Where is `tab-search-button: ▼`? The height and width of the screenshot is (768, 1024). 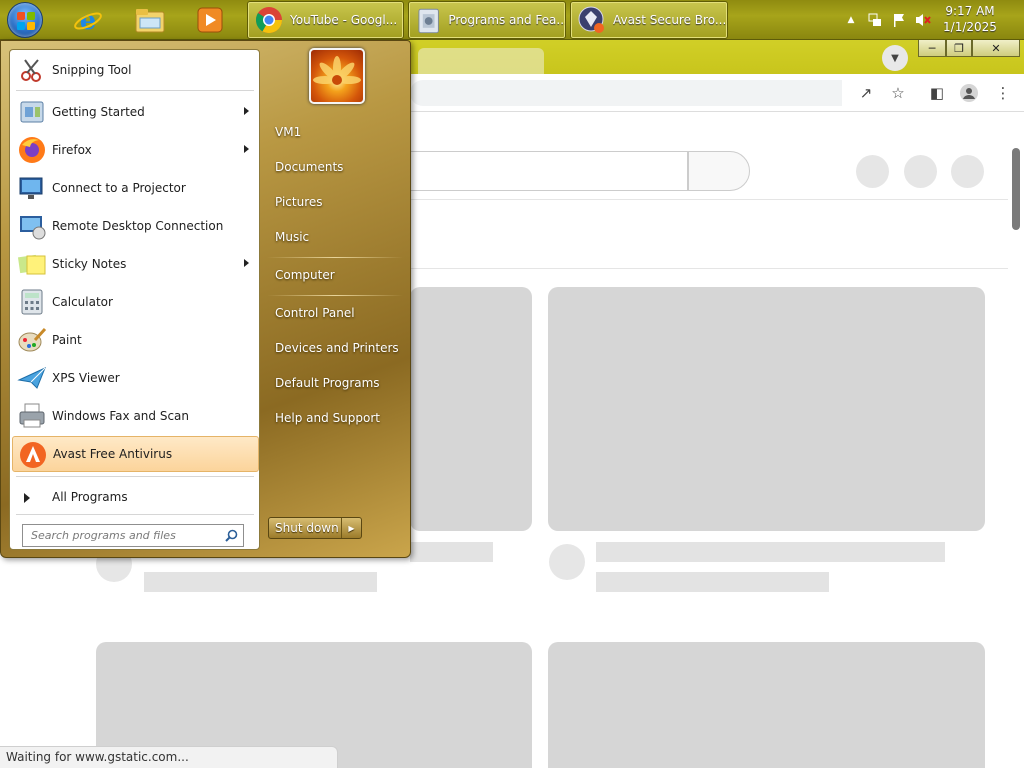
tab-search-button: ▼ is located at coordinates (895, 58).